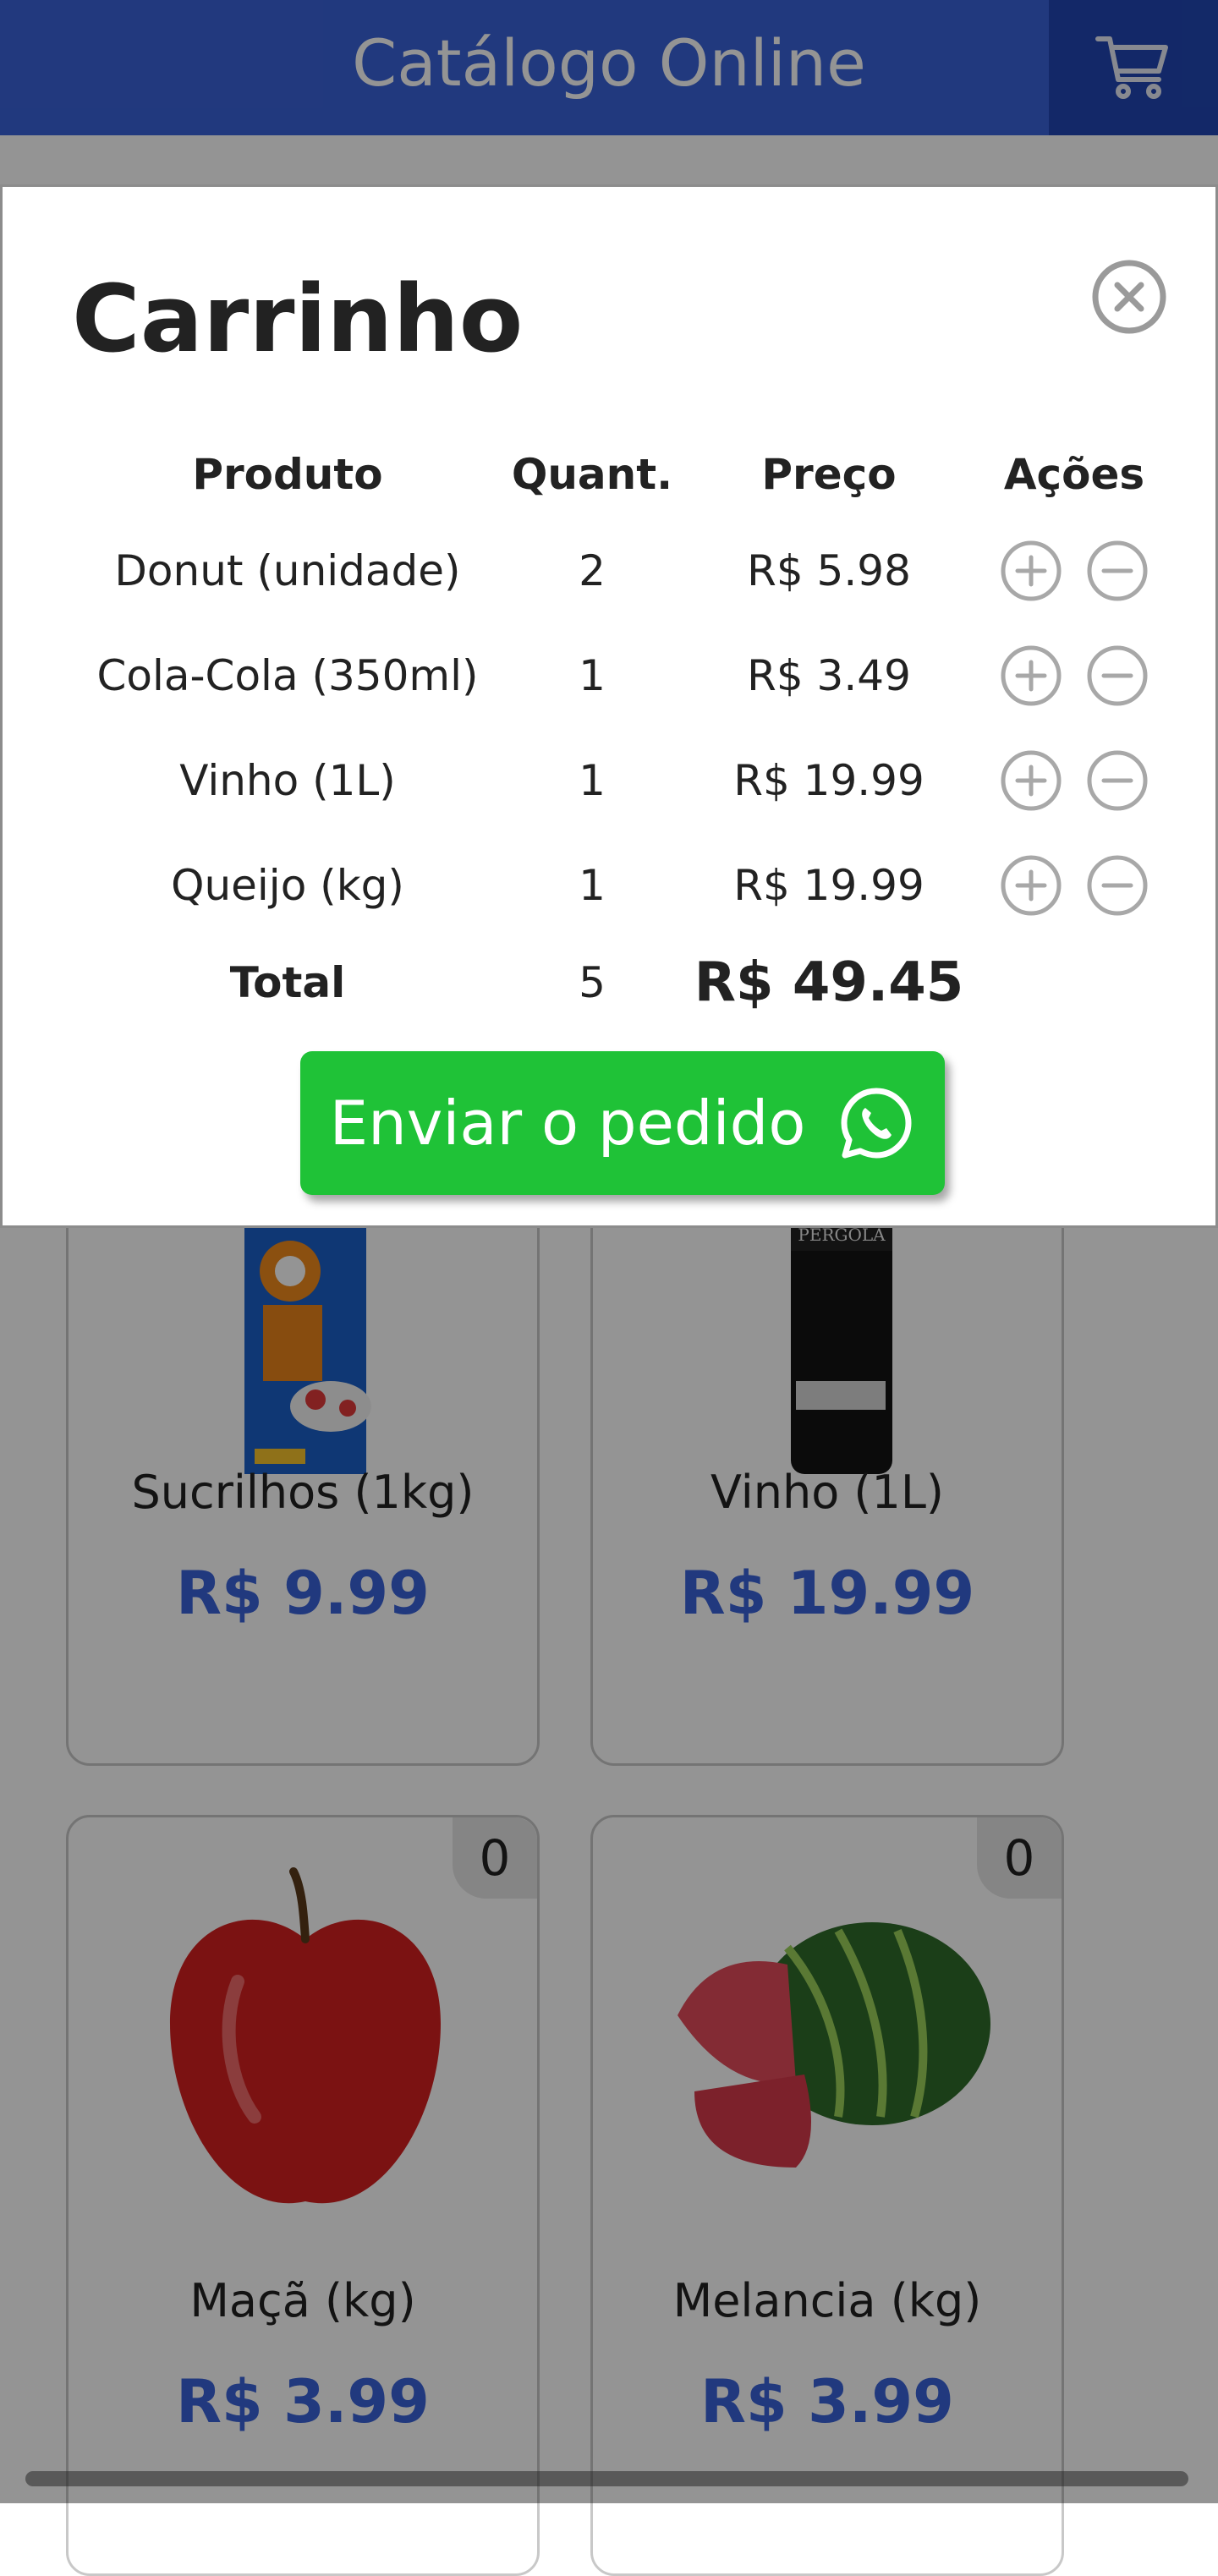 This screenshot has height=2576, width=1218. I want to click on price-cell: R$ 3.49, so click(829, 675).